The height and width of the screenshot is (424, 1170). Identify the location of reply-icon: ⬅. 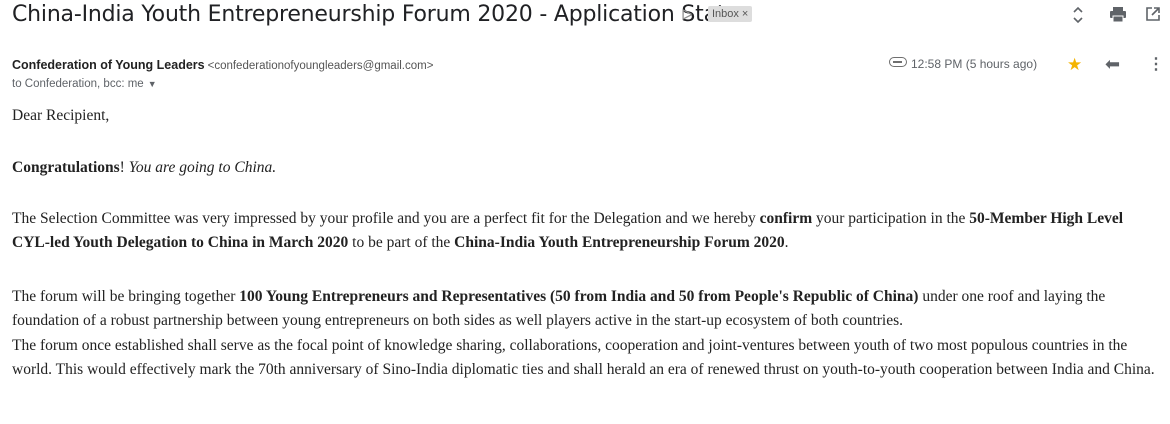
(1112, 64).